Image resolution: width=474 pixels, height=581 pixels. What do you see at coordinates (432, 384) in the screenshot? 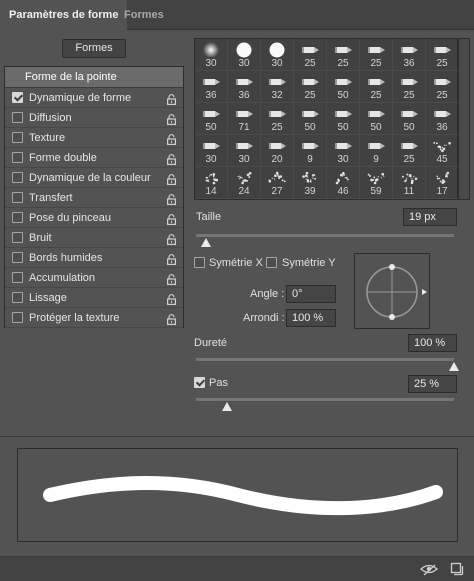
I see `spacing-field: 25 %` at bounding box center [432, 384].